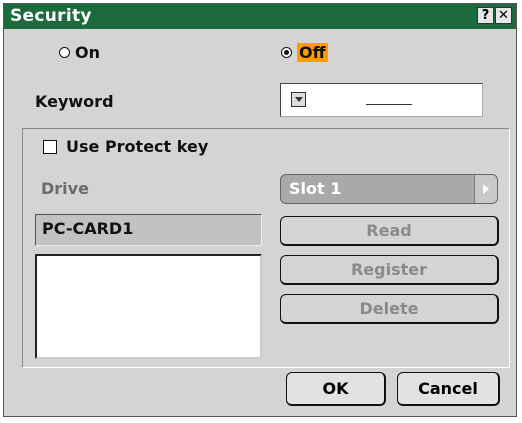  I want to click on cancel-button: Cancel, so click(448, 389).